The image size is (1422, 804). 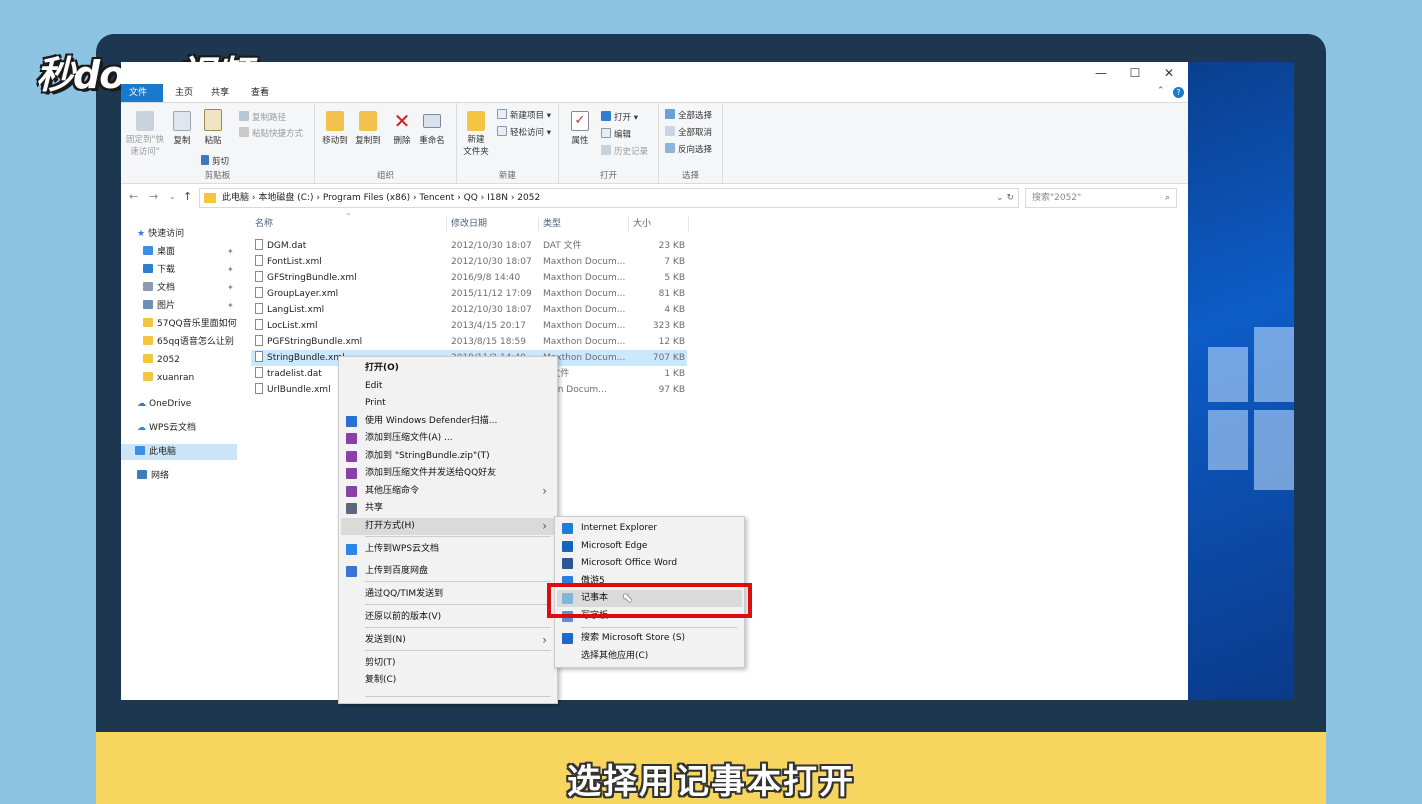 What do you see at coordinates (469, 246) in the screenshot?
I see `table-row: DGM.dat 2012/10/30 18:07 DAT 文件 23 KB` at bounding box center [469, 246].